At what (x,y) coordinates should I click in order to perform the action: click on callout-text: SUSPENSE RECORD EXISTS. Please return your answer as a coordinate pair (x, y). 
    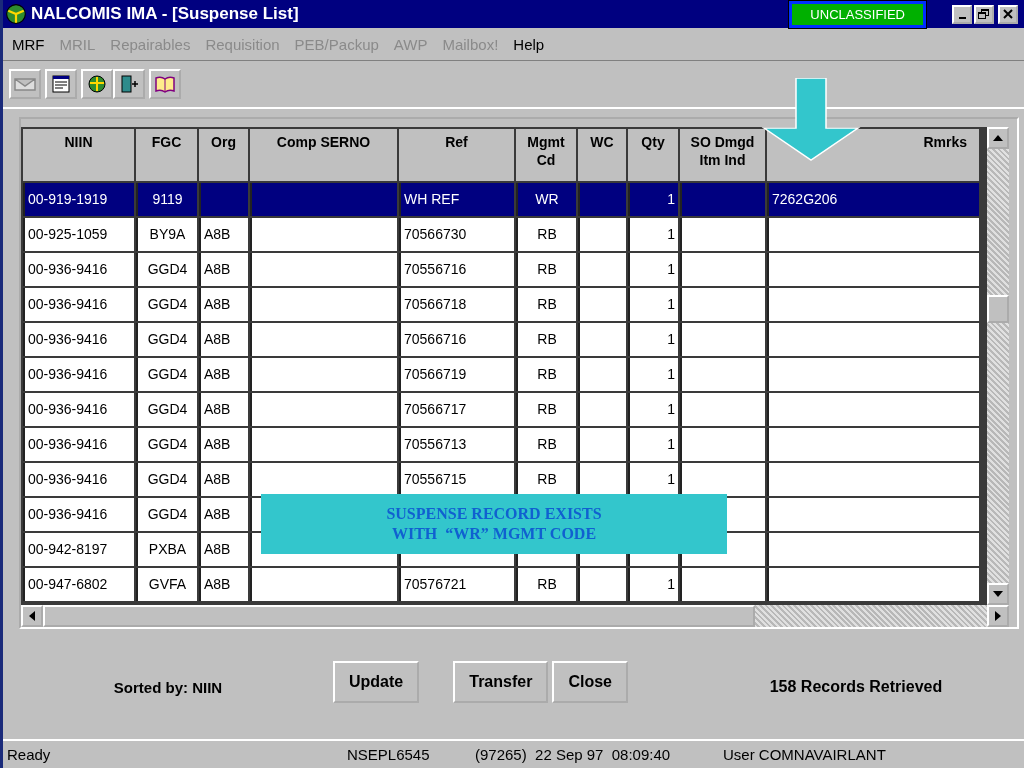
    Looking at the image, I should click on (494, 514).